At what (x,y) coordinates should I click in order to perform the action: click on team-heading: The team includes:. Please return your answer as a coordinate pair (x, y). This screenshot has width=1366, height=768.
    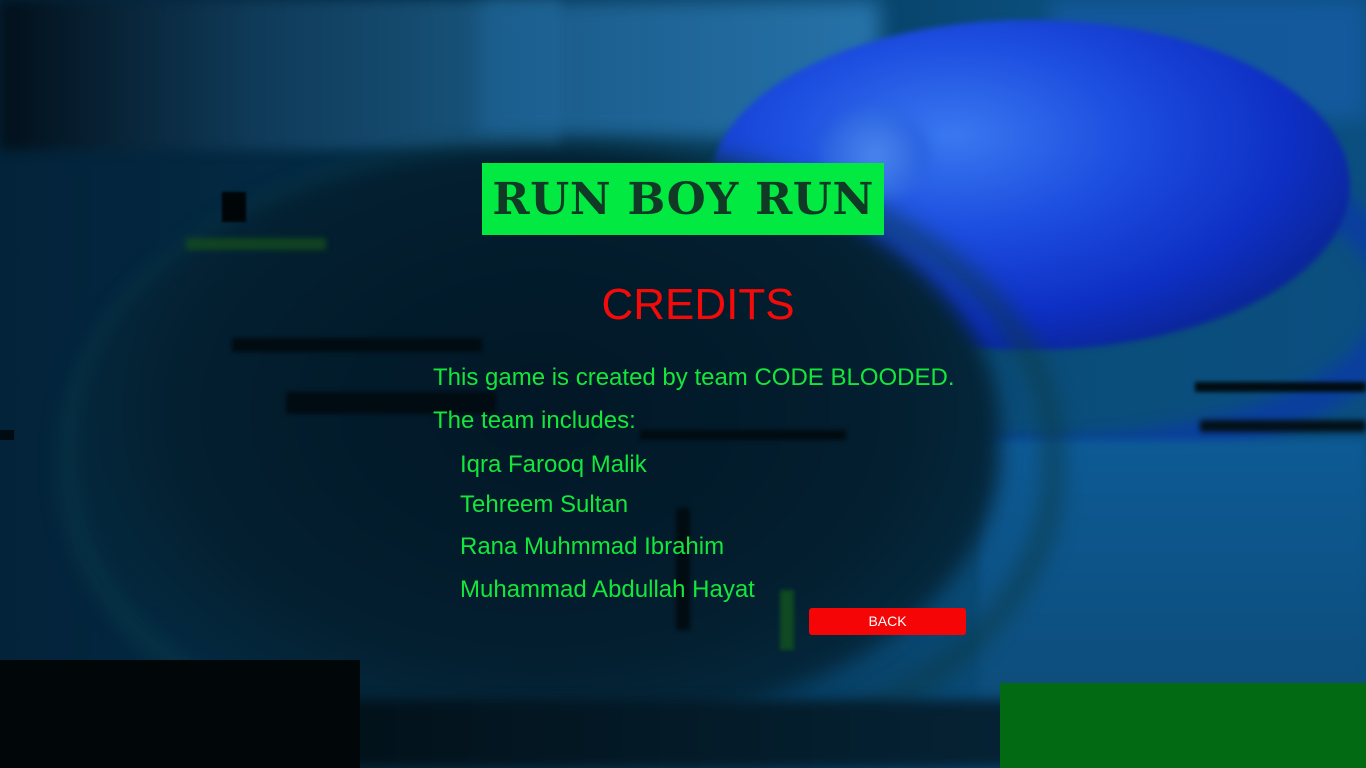
    Looking at the image, I should click on (534, 420).